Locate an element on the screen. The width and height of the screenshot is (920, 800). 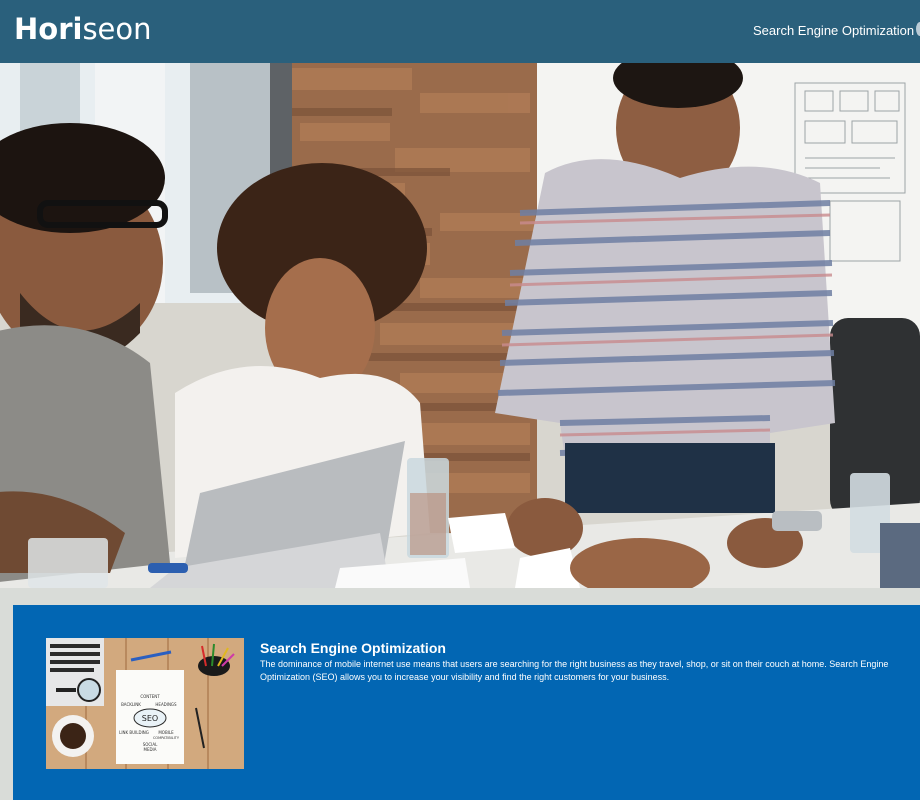
svg-text: LINK BUILDING is located at coordinates (134, 732).